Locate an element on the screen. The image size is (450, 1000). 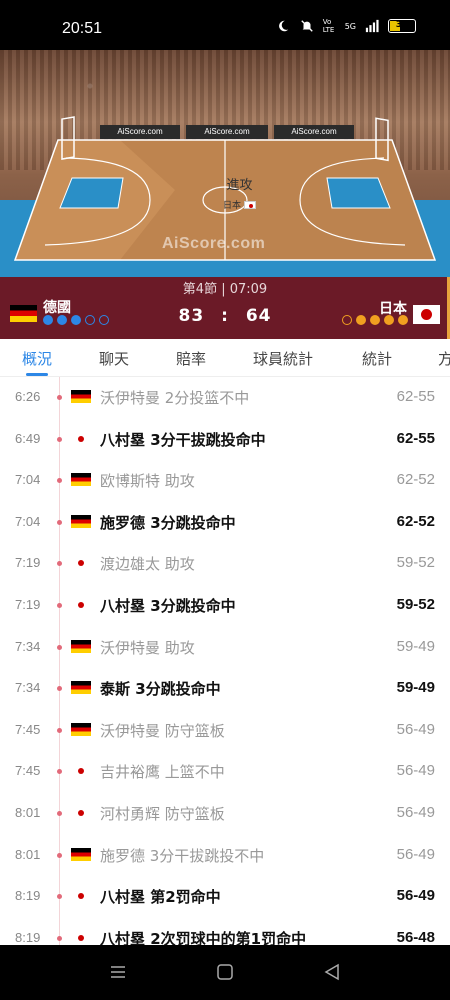
event-time: 6:26 is located at coordinates (28, 396).